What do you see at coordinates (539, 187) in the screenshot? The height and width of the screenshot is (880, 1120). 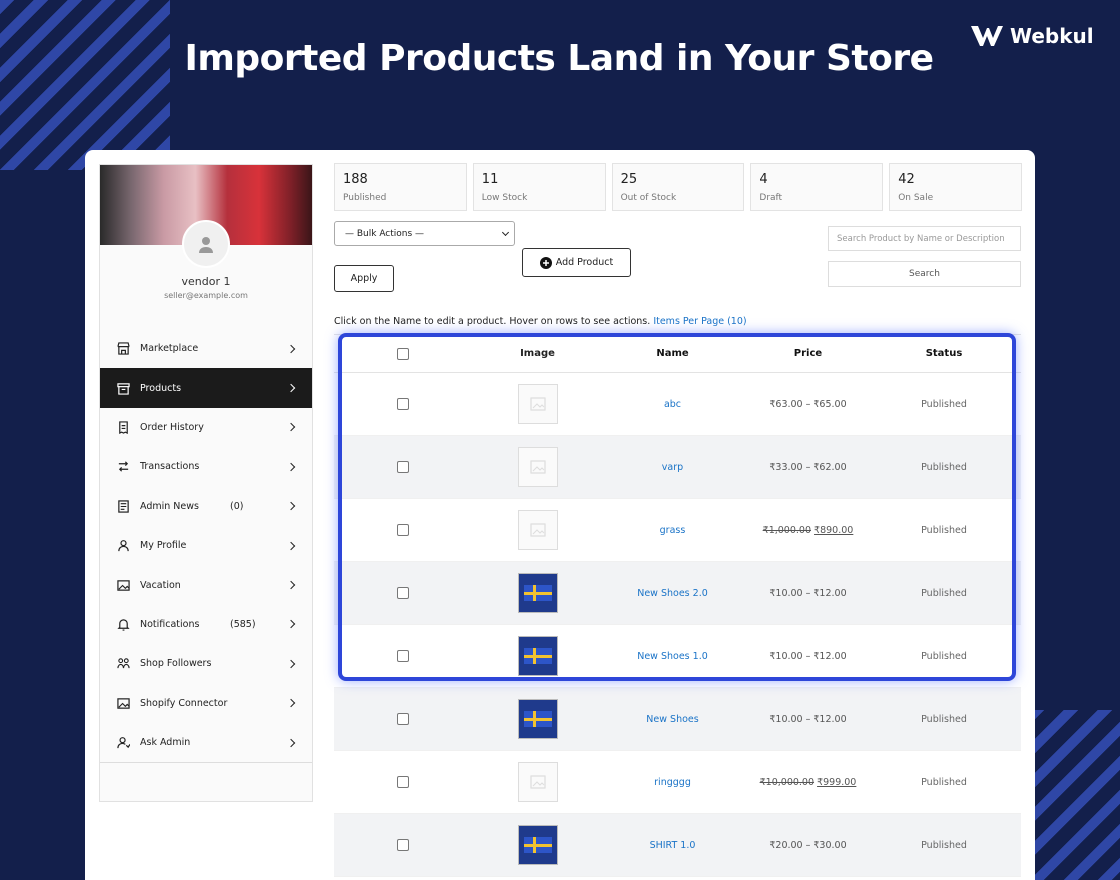 I see `stat-card: 11 Low Stock` at bounding box center [539, 187].